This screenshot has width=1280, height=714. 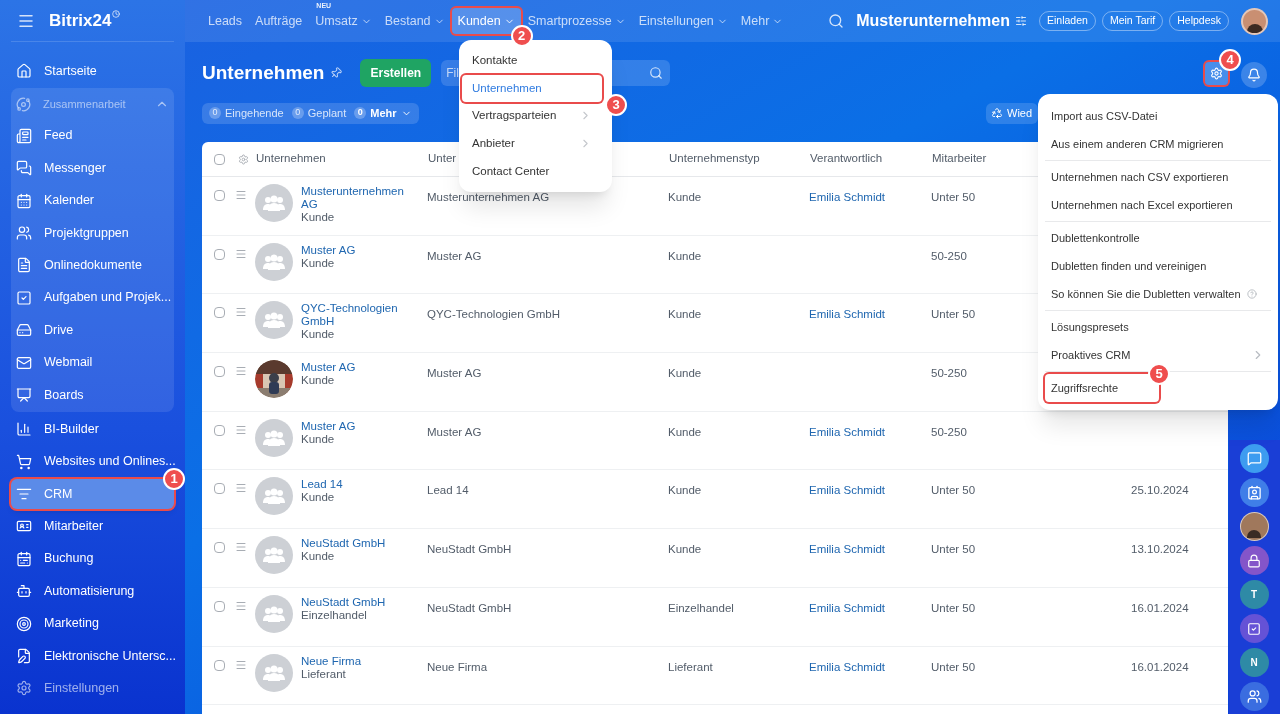 What do you see at coordinates (396, 73) in the screenshot?
I see `create-button: Erstellen` at bounding box center [396, 73].